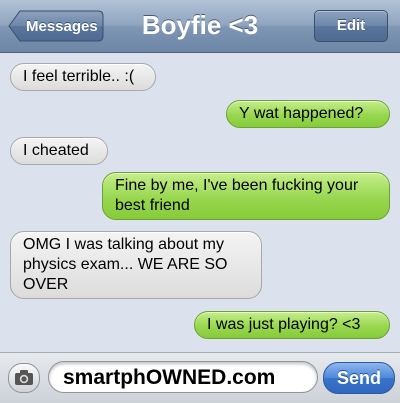  Describe the element at coordinates (308, 114) in the screenshot. I see `message-sent: Y wat happened?` at that location.